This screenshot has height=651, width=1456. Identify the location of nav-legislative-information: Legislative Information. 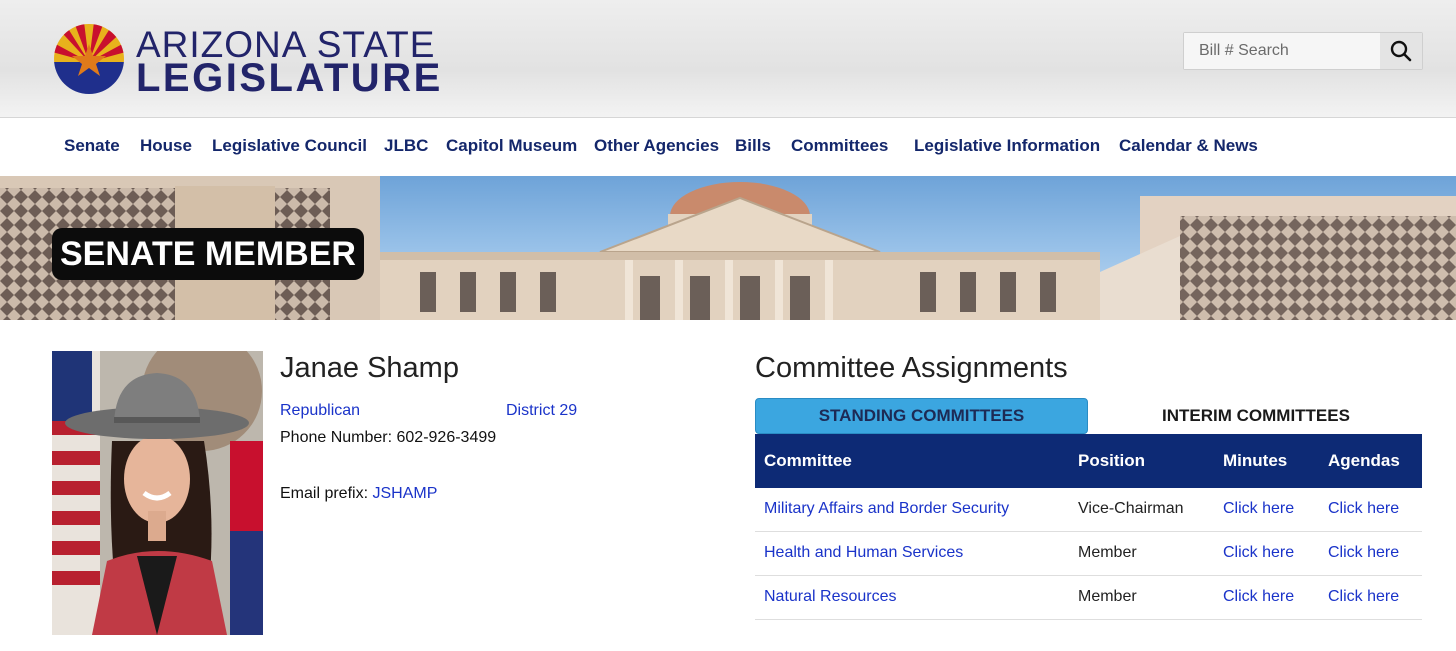
(1007, 146).